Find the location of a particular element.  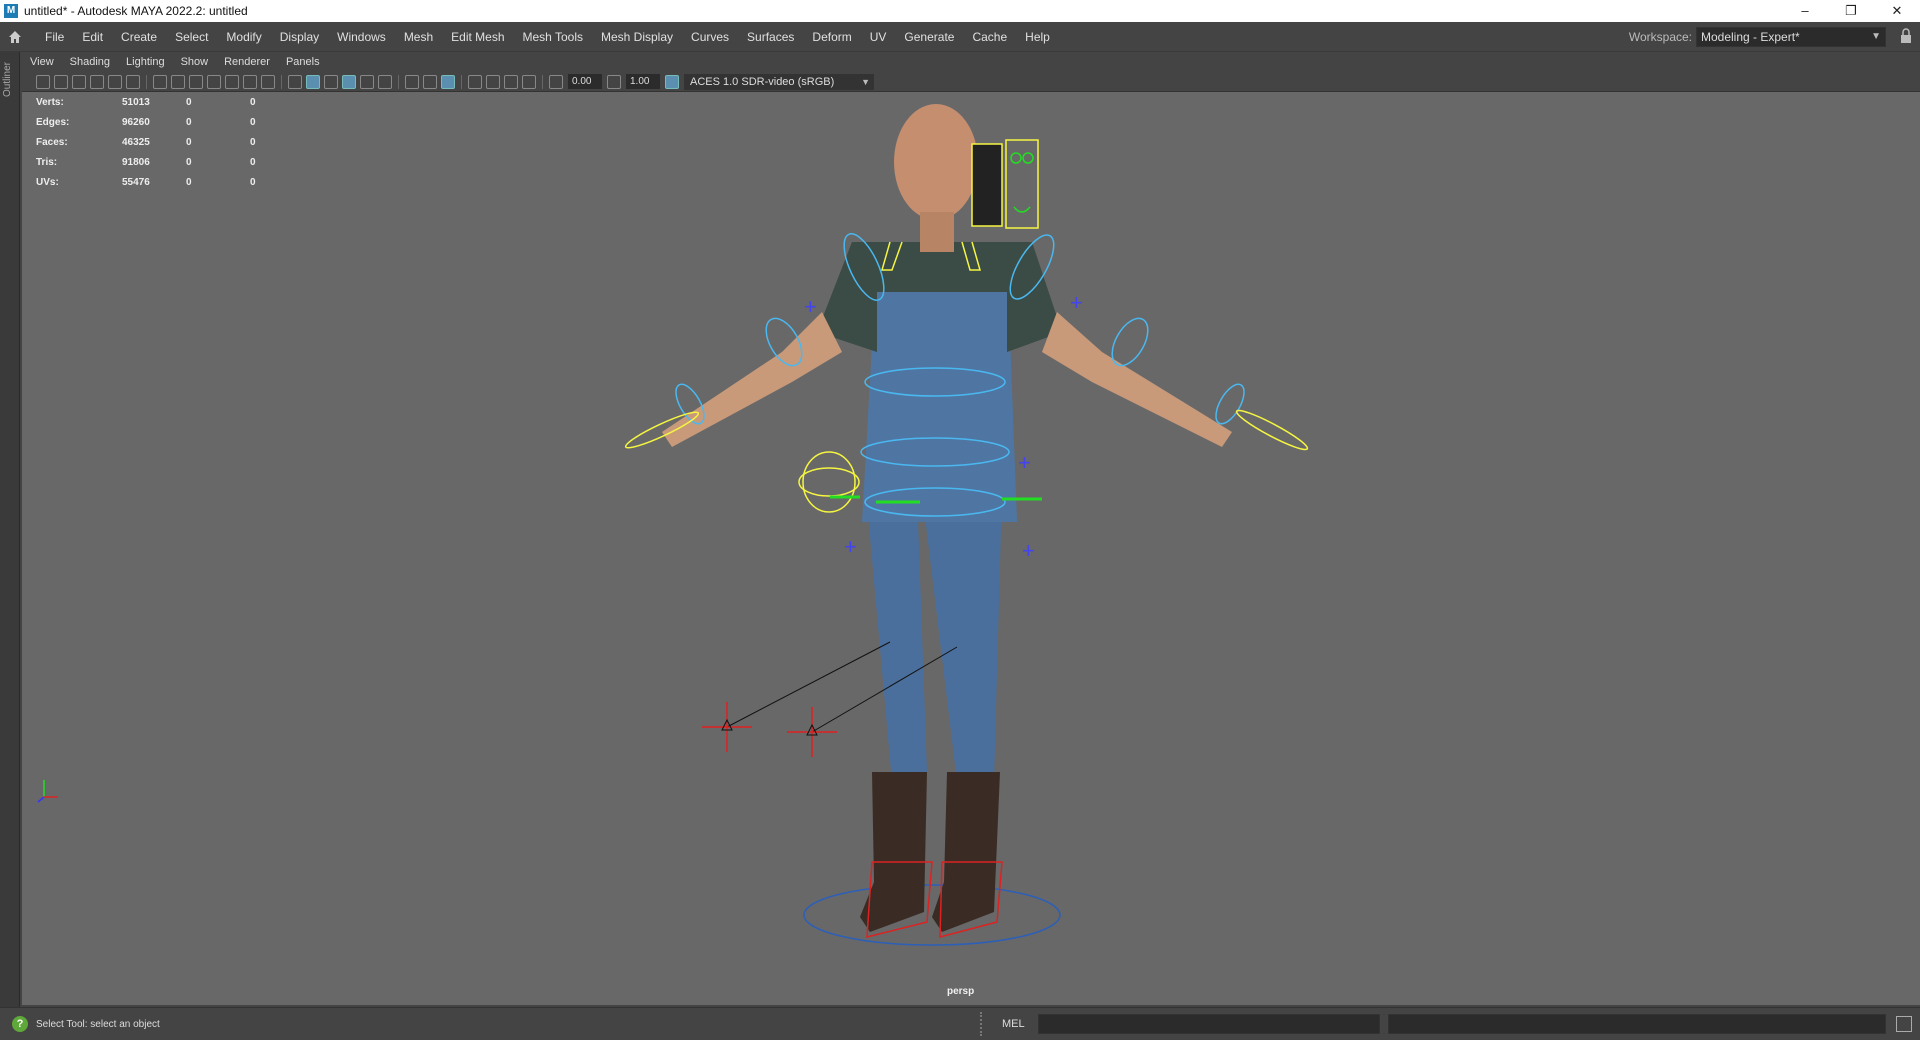

command-language-label: MEL is located at coordinates (1013, 1024).